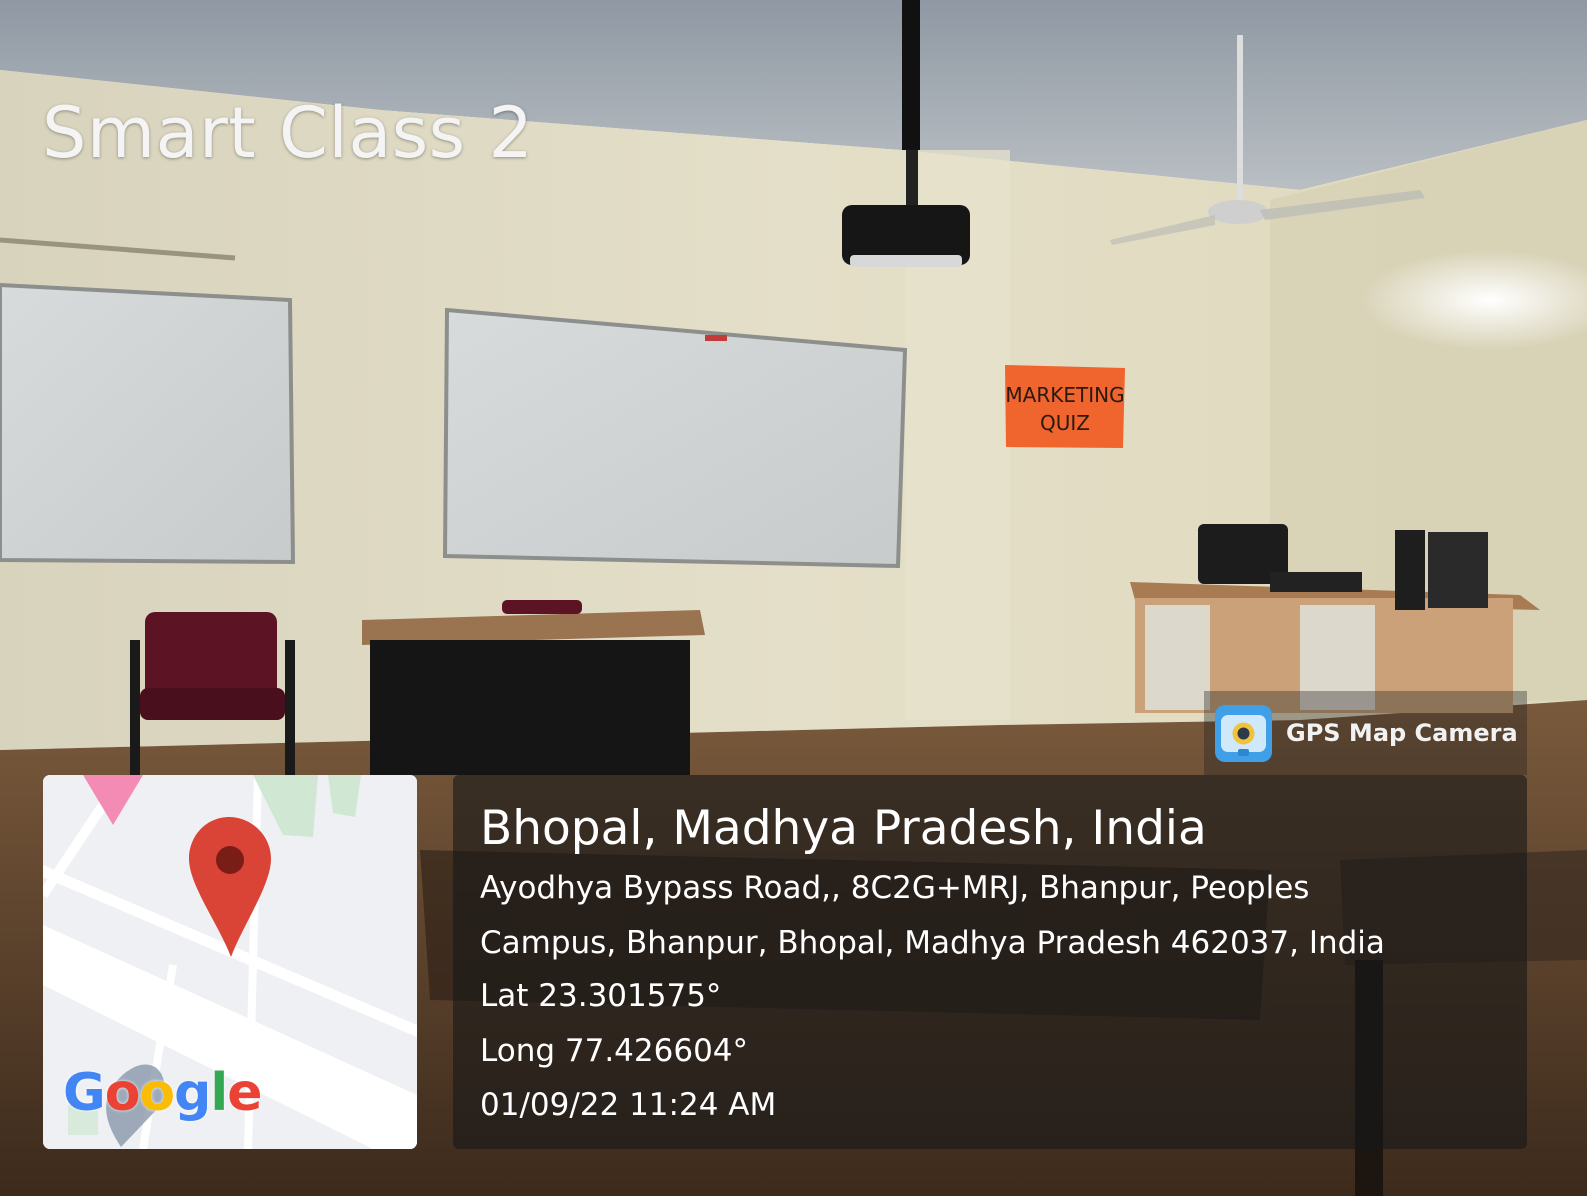 Image resolution: width=1587 pixels, height=1196 pixels. I want to click on marketing-quiz-poster: MARKETING QUIZ, so click(1065, 406).